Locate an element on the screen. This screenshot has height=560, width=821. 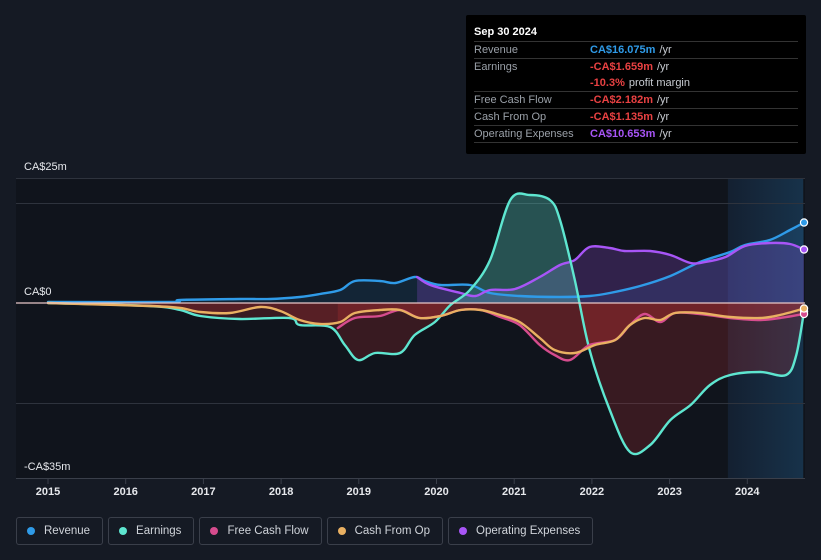
tooltip-row: Operating Expenses CA$10.653m/yr is located at coordinates (636, 134).